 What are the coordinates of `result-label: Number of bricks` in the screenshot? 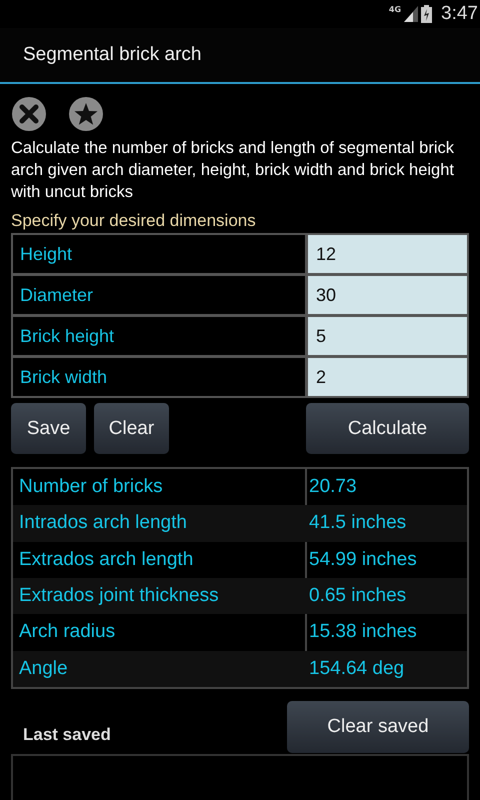 It's located at (91, 487).